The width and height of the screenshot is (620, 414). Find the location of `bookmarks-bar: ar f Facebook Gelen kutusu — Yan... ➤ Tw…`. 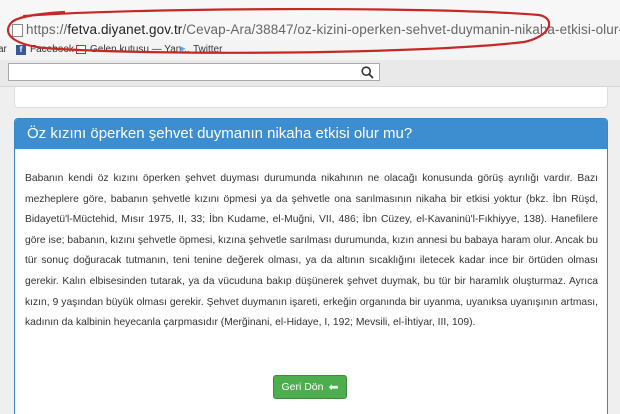

bookmarks-bar: ar f Facebook Gelen kutusu — Yan... ➤ Tw… is located at coordinates (310, 50).